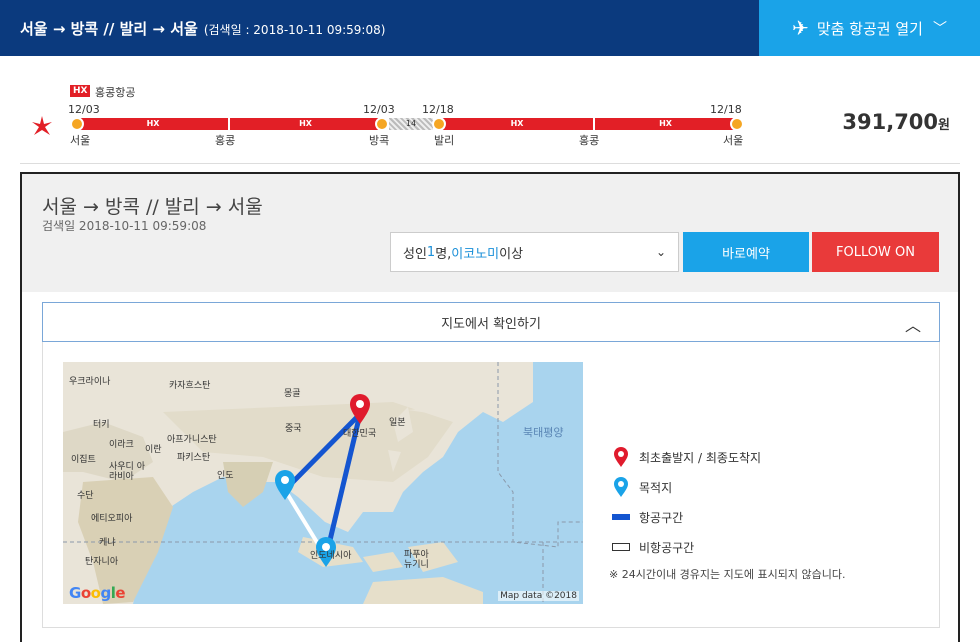  What do you see at coordinates (107, 543) in the screenshot?
I see `map-label: 케냐` at bounding box center [107, 543].